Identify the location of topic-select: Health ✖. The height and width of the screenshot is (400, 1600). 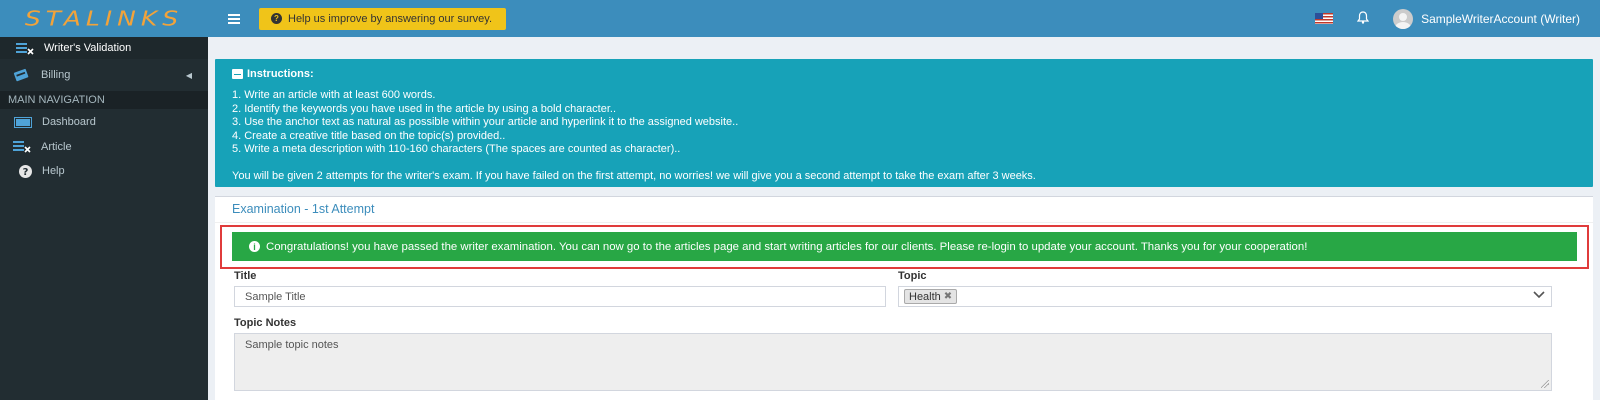
(1225, 296).